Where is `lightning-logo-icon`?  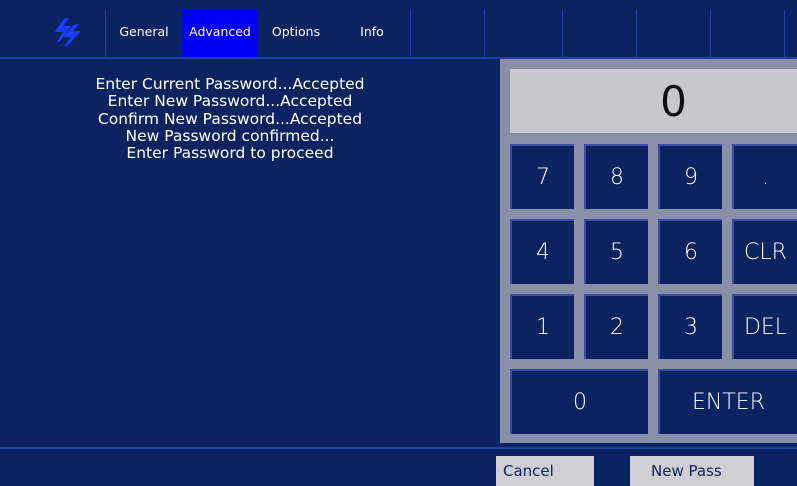
lightning-logo-icon is located at coordinates (68, 32).